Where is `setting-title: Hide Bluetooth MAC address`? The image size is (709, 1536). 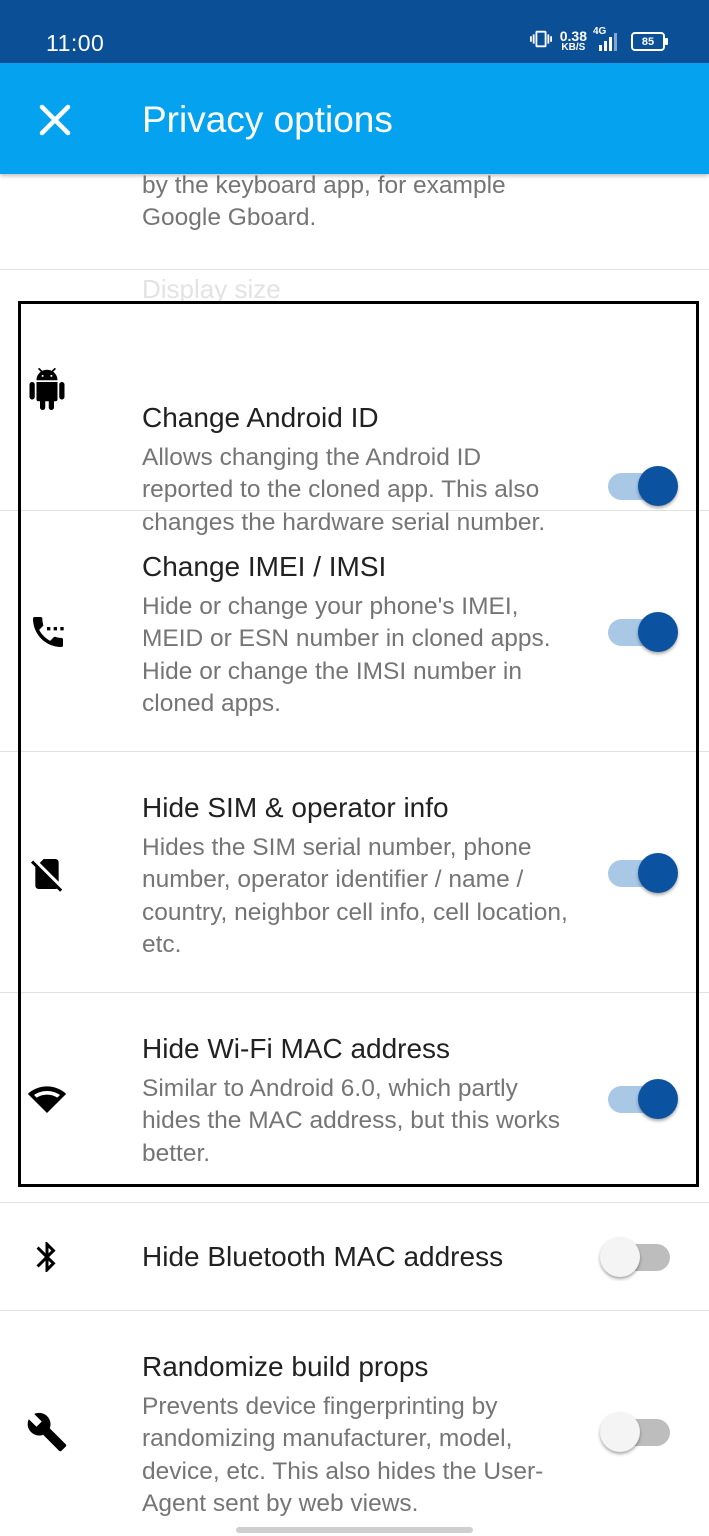 setting-title: Hide Bluetooth MAC address is located at coordinates (323, 1256).